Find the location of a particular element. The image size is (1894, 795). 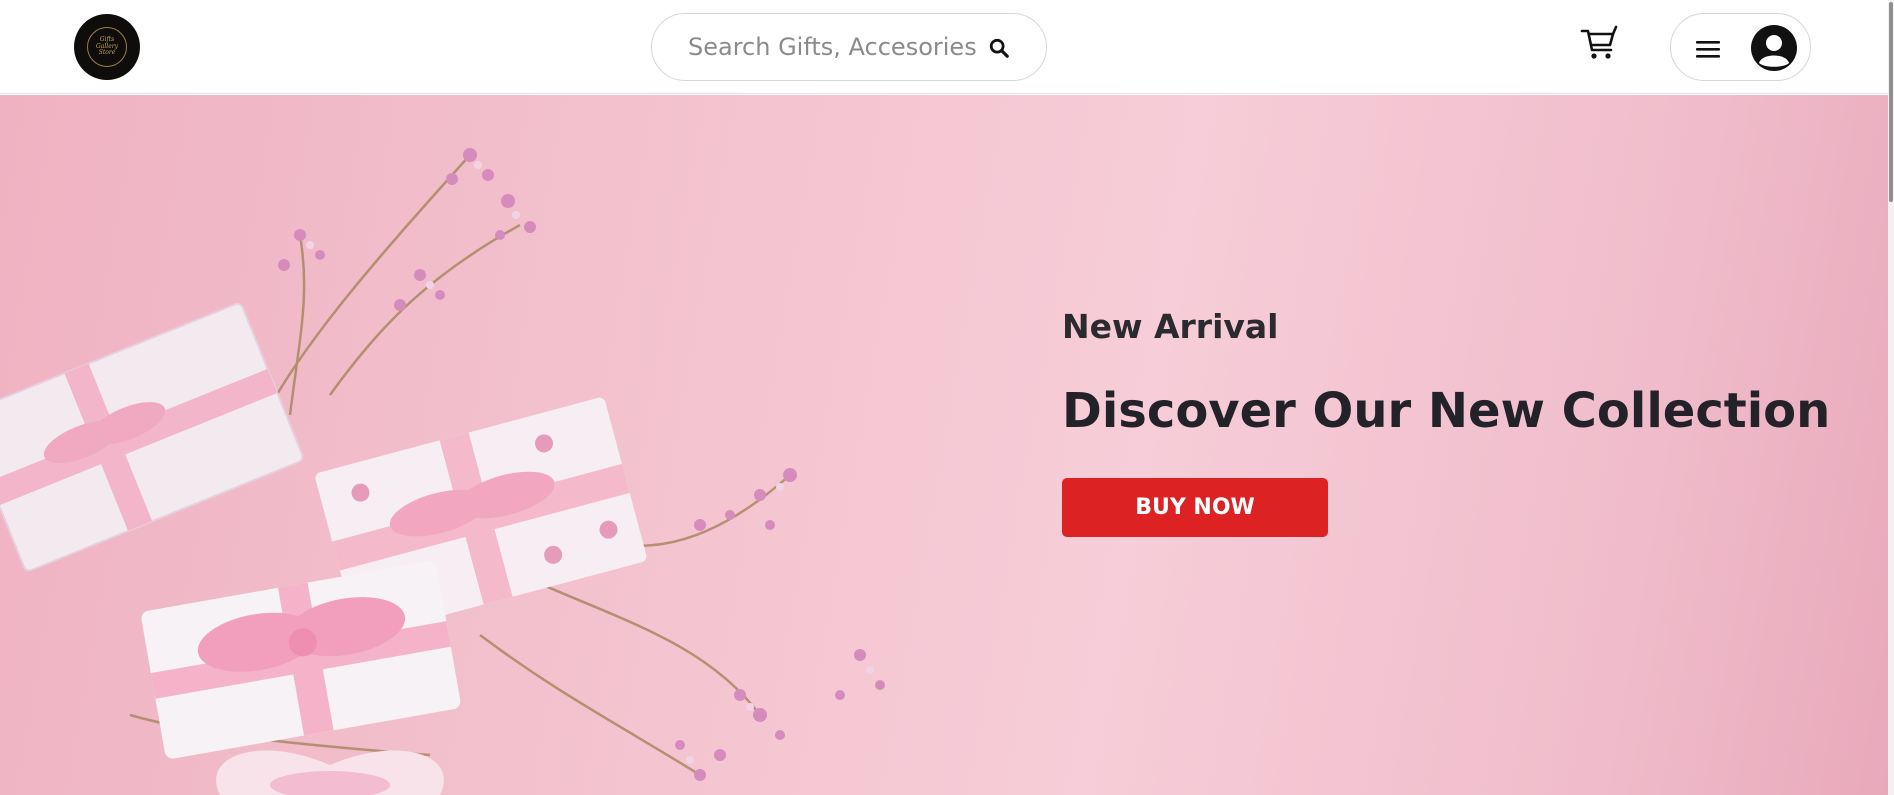

search-bar is located at coordinates (849, 47).